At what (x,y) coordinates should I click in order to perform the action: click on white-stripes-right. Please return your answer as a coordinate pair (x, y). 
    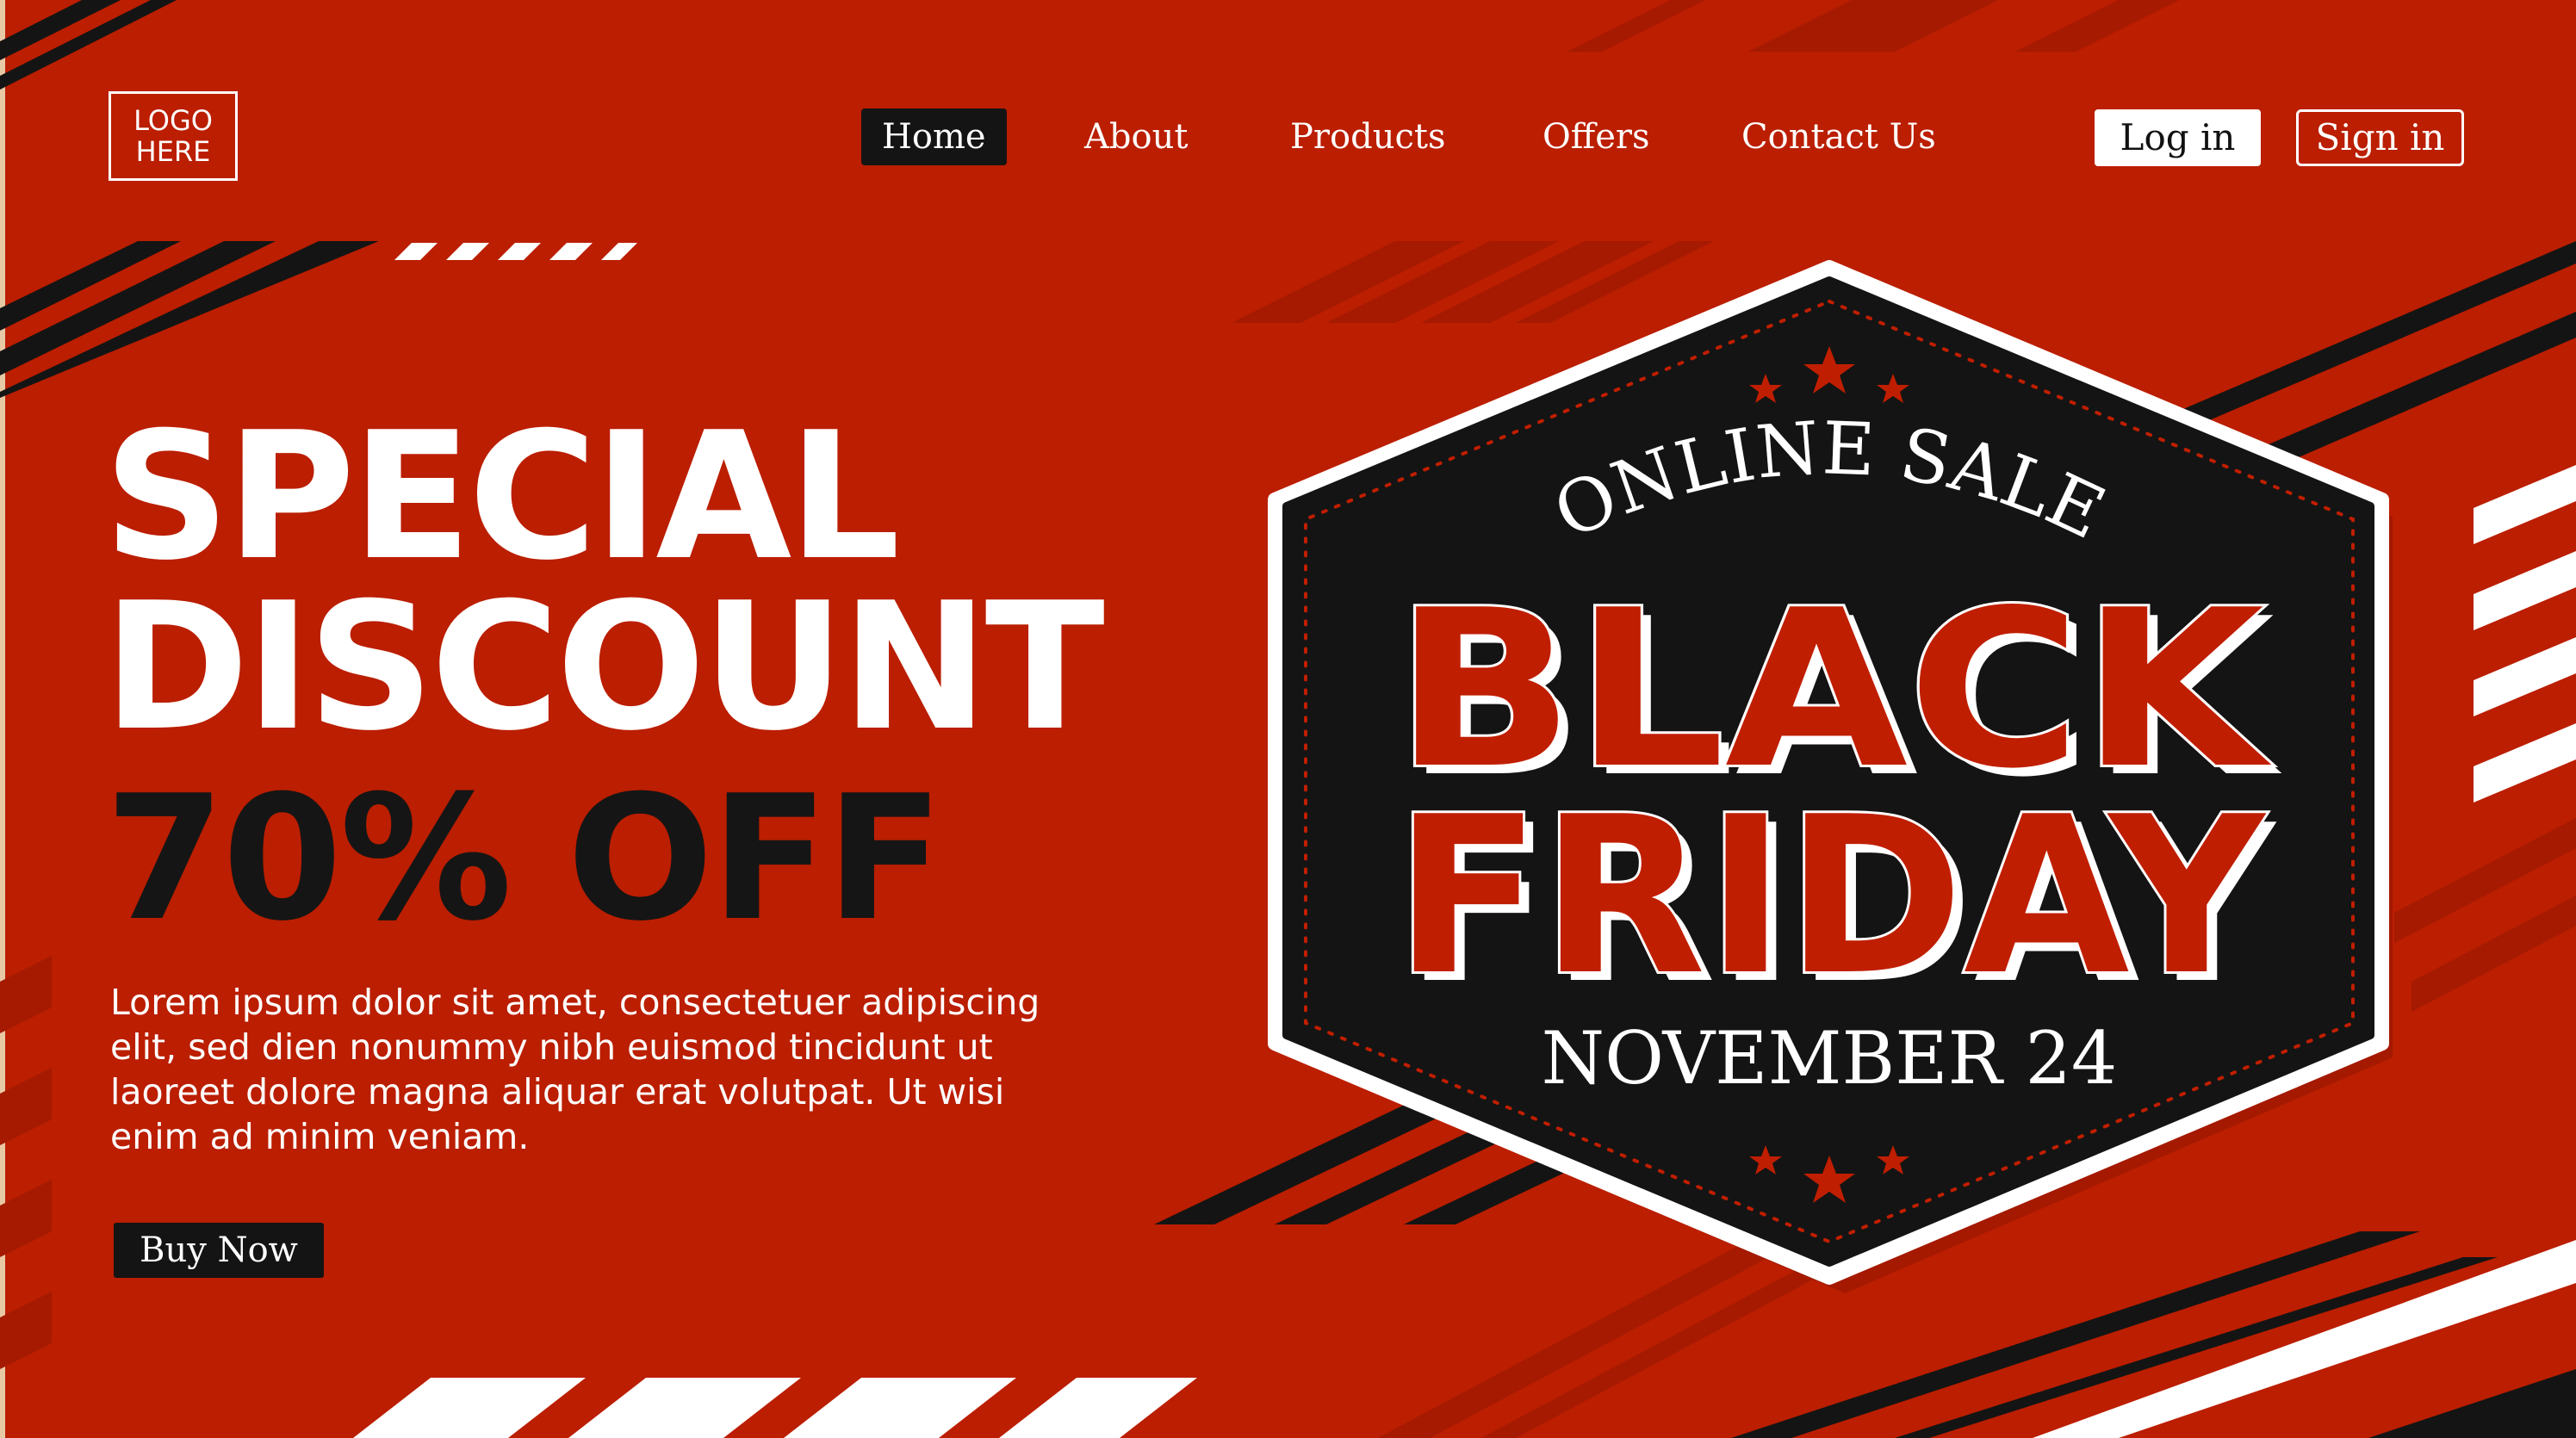
    Looking at the image, I should click on (2525, 634).